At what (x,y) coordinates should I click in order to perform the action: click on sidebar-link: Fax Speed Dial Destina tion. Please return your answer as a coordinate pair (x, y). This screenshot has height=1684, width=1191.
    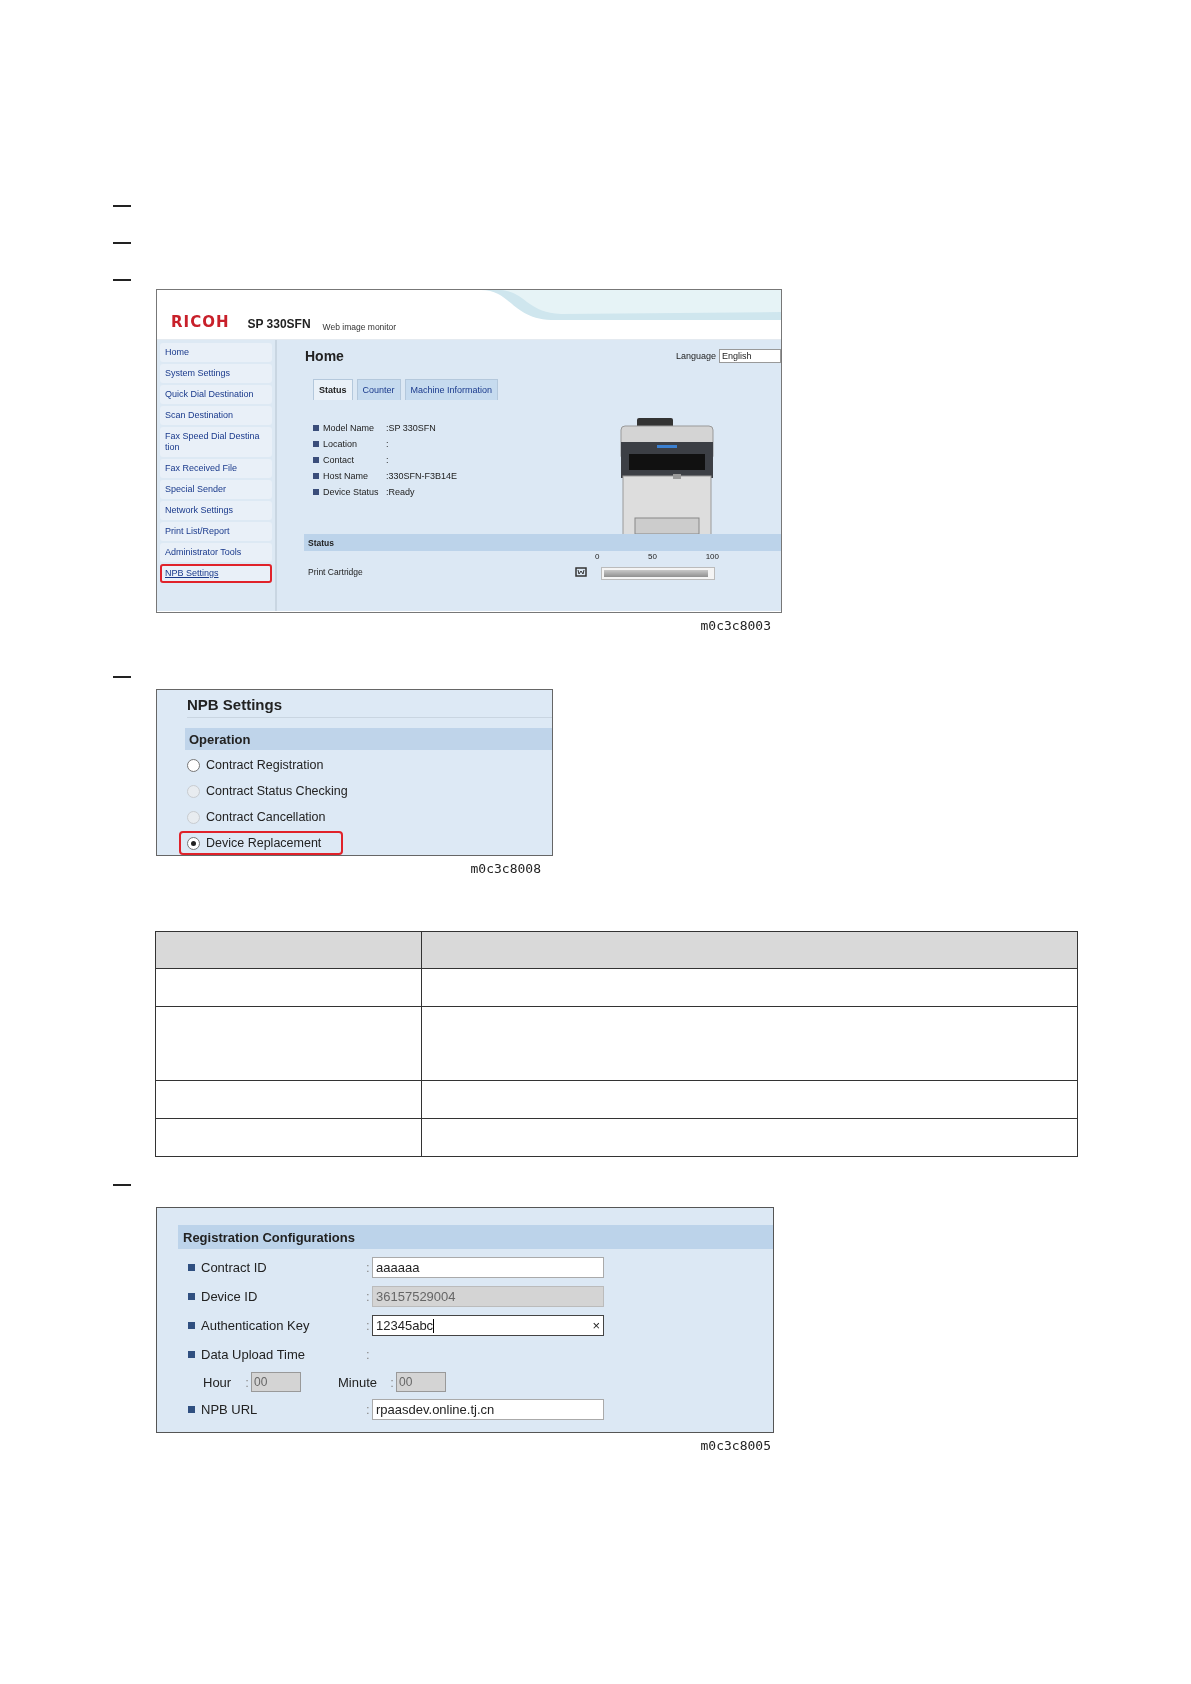
    Looking at the image, I should click on (216, 442).